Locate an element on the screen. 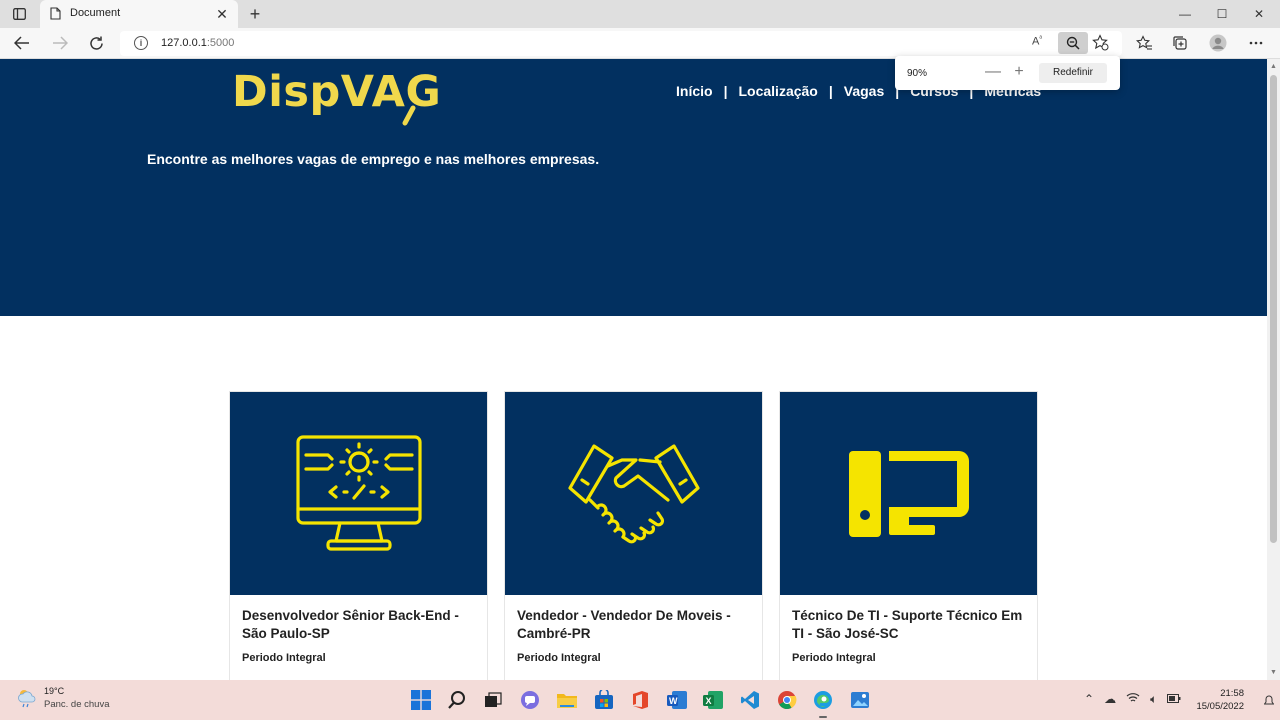 This screenshot has width=1280, height=720. scroll-up-icon: ▲ is located at coordinates (1273, 66).